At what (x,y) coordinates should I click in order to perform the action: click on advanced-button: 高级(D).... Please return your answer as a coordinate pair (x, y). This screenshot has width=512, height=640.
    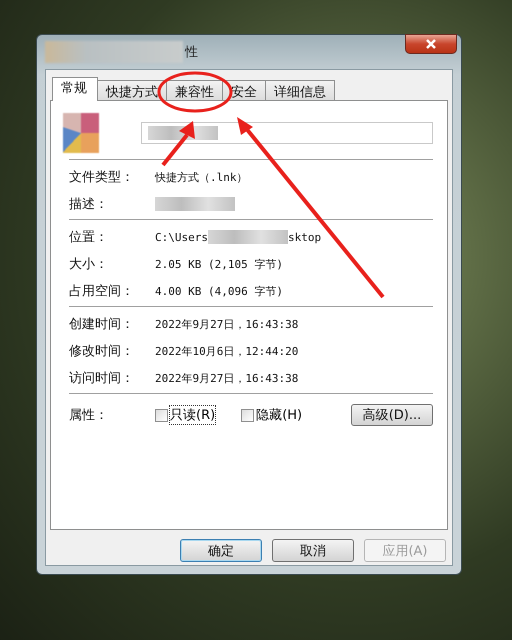
    Looking at the image, I should click on (392, 415).